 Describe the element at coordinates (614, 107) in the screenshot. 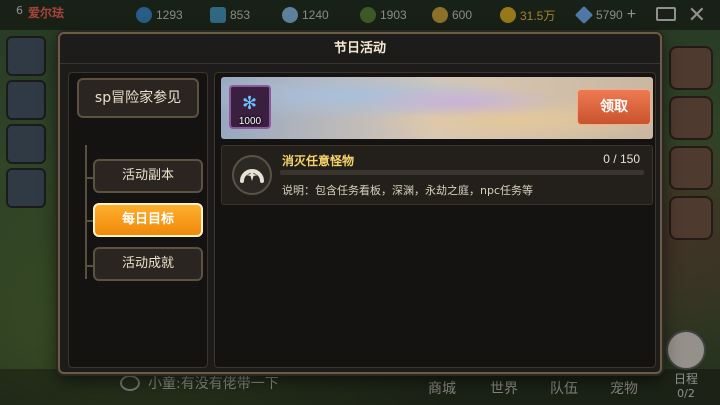

I see `claim-button: 领取` at that location.